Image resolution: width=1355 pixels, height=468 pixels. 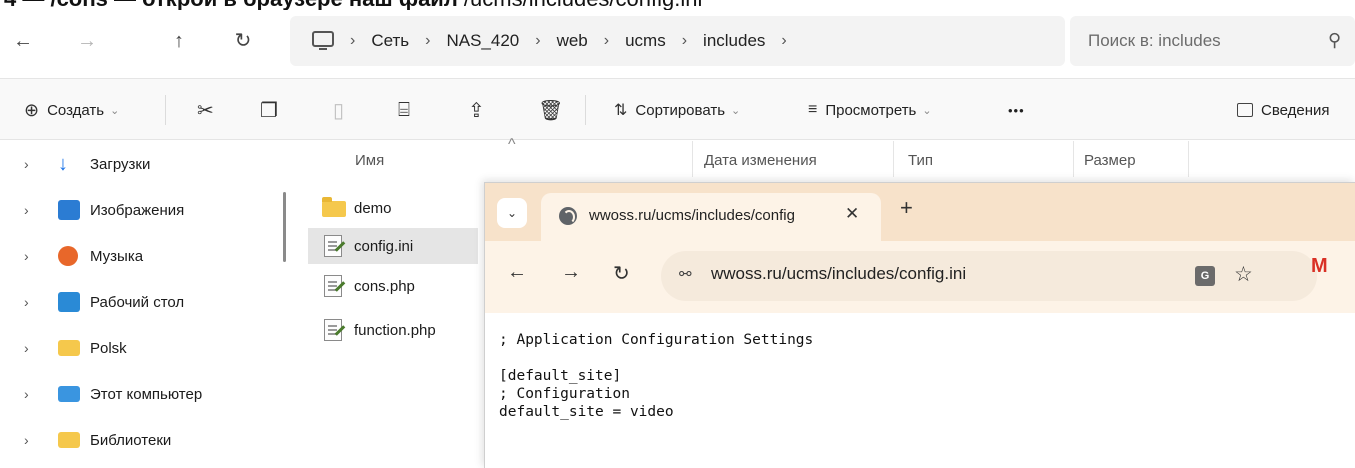 What do you see at coordinates (572, 41) in the screenshot?
I see `breadcrumb-item: web` at bounding box center [572, 41].